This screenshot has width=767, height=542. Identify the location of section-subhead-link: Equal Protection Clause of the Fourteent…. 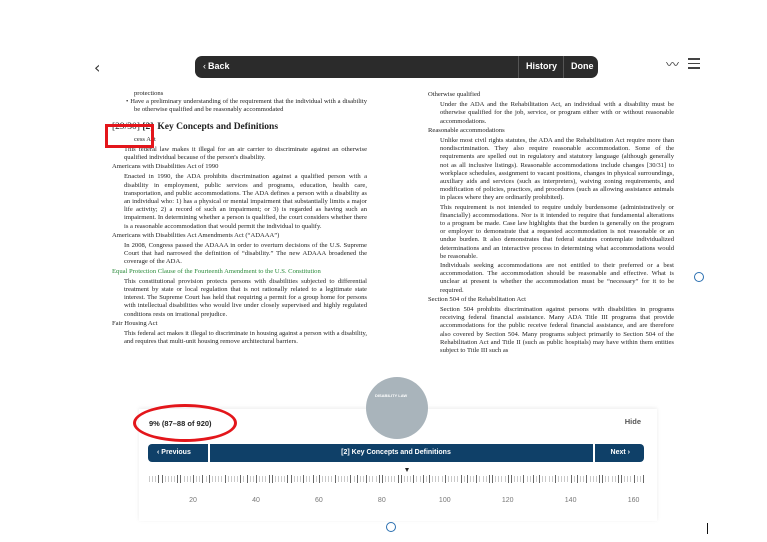
(239, 272).